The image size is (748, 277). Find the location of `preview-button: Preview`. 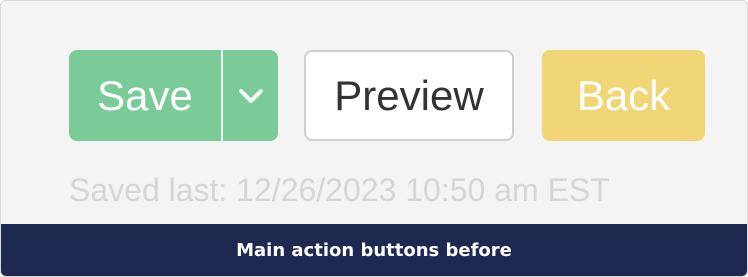

preview-button: Preview is located at coordinates (409, 95).